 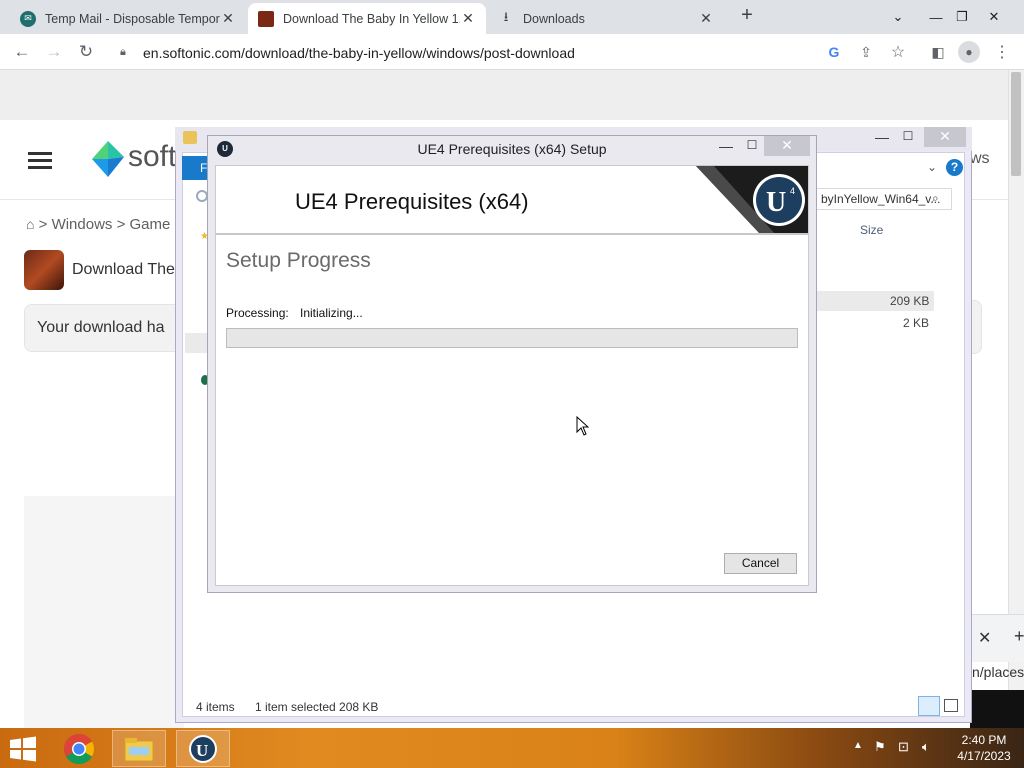 I want to click on tab-title: Download The Baby In Yellow 1.6, so click(x=371, y=18).